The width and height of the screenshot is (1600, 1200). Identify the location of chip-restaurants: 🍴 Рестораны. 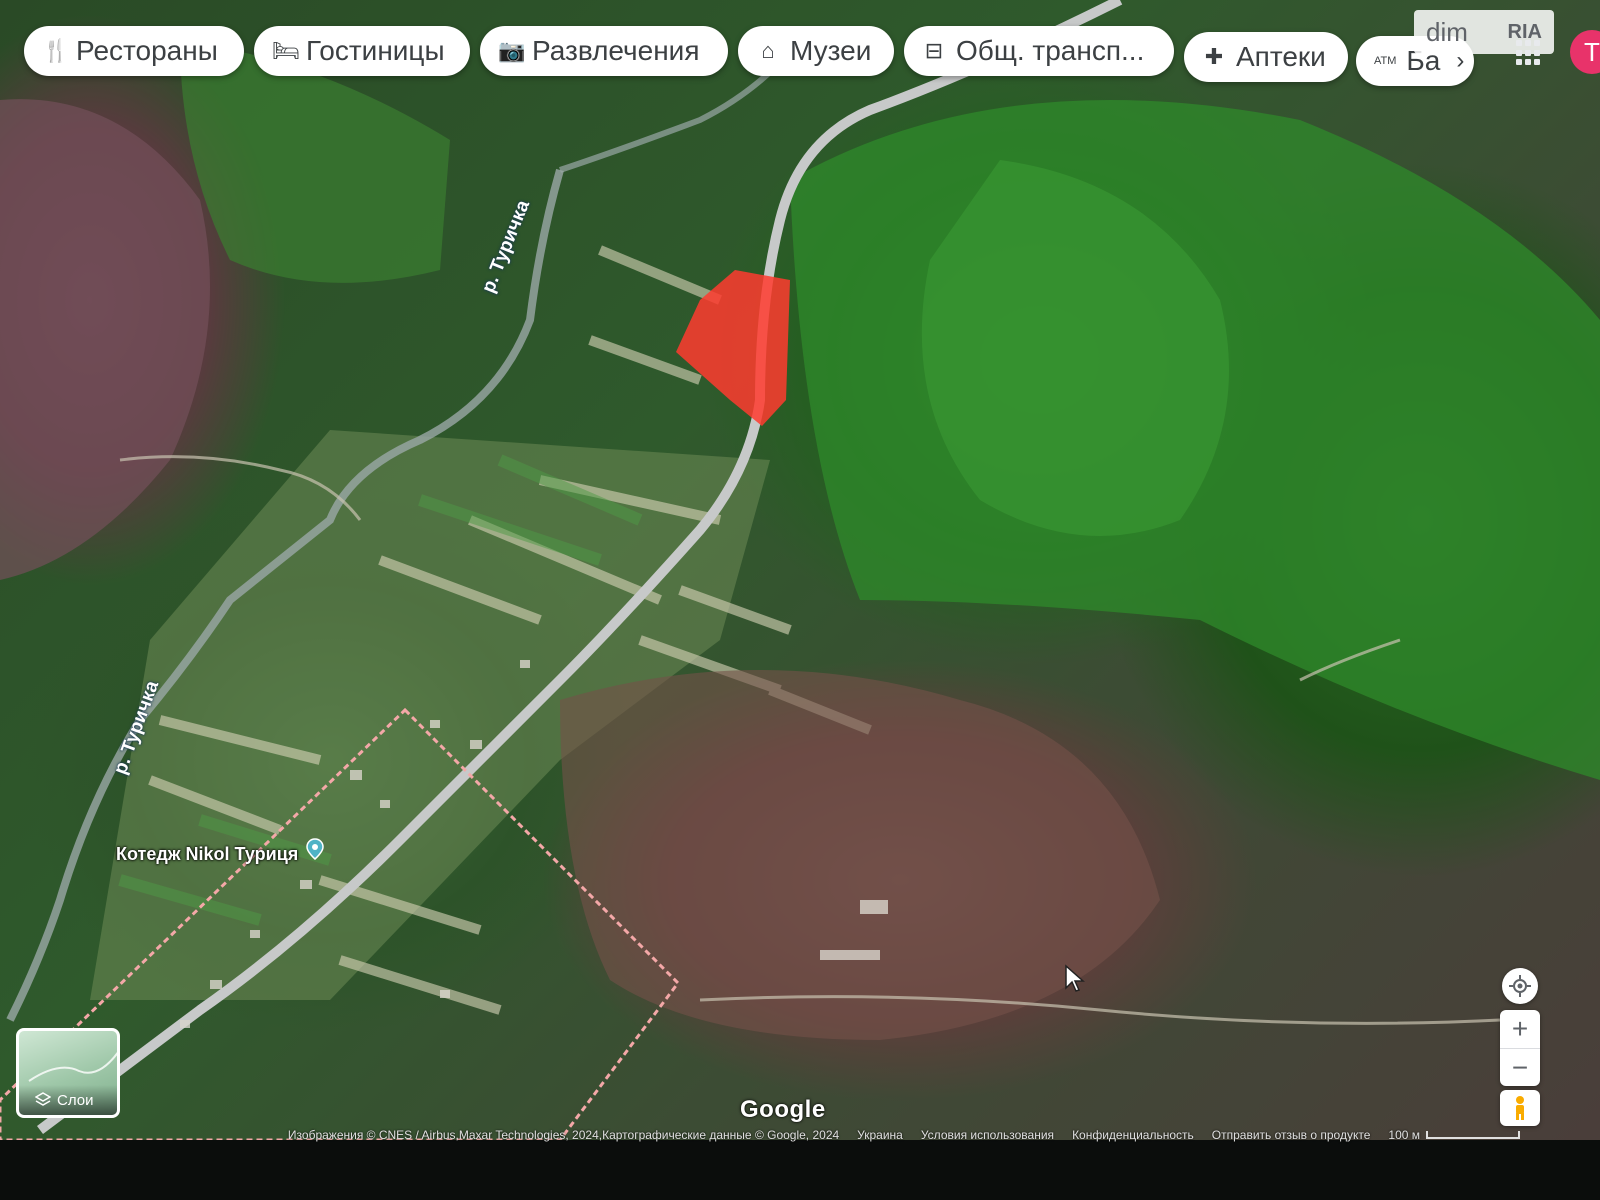
(134, 51).